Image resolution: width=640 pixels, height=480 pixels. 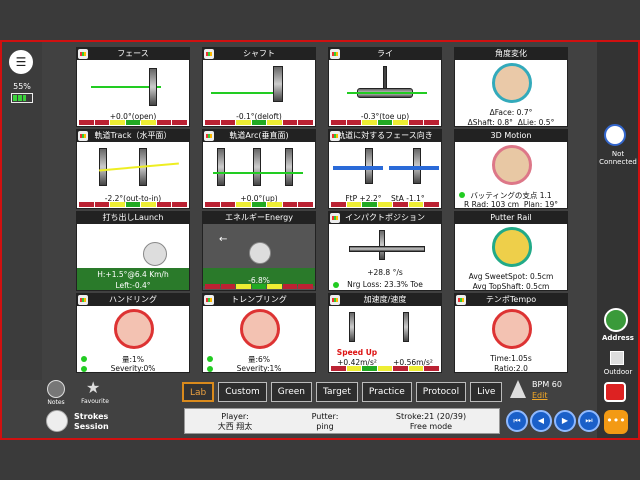 I want to click on panel-title: 軌道Track（水平面）, so click(x=133, y=135).